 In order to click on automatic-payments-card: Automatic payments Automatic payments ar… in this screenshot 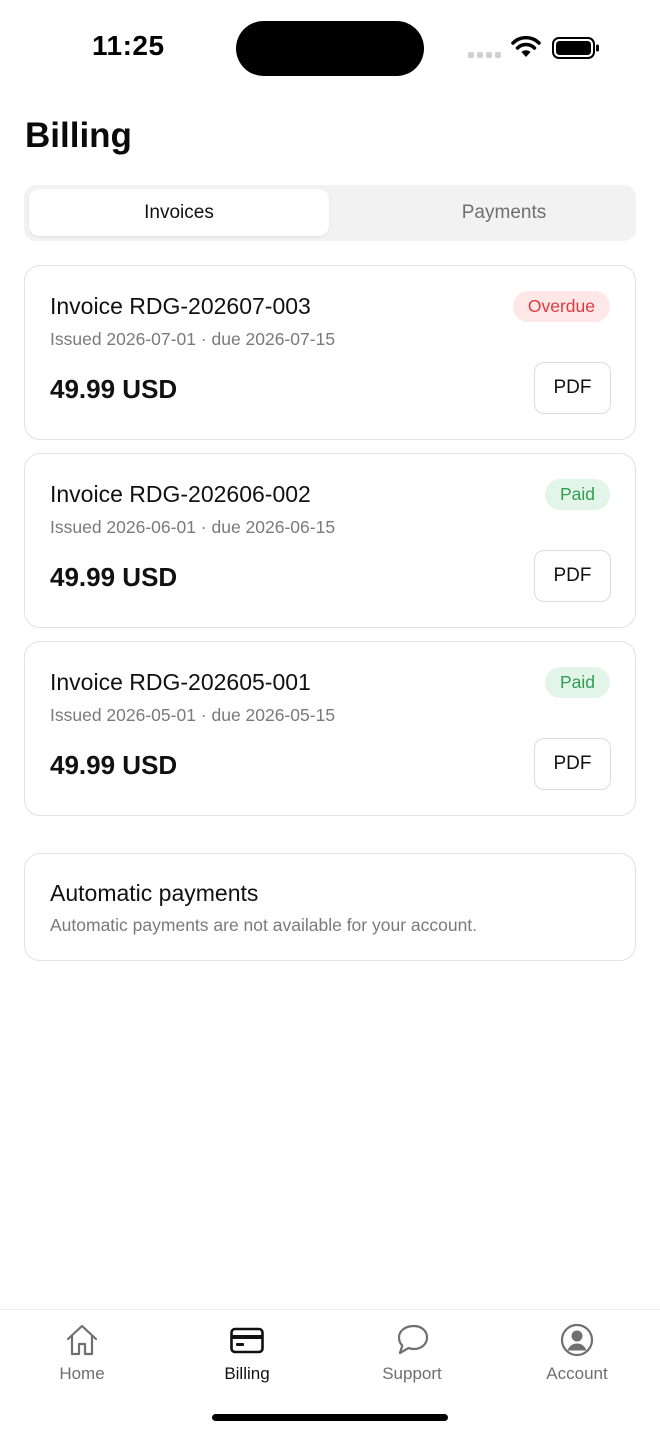, I will do `click(330, 907)`.